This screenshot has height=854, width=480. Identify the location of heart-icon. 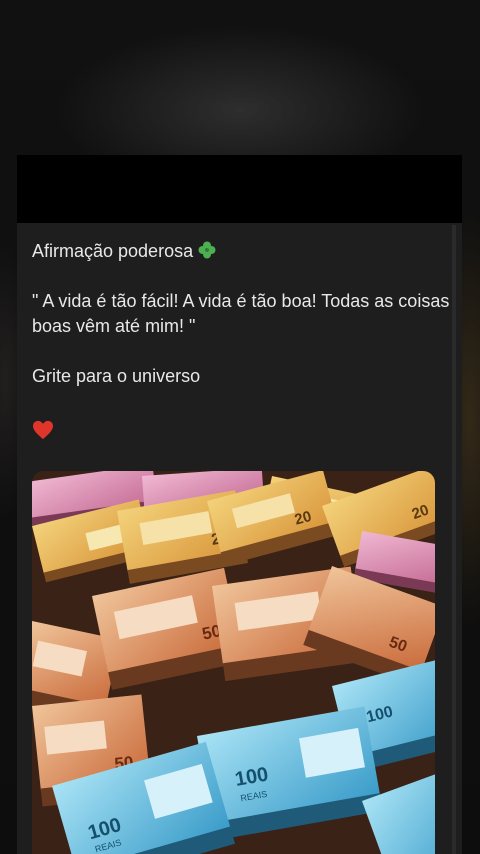
(43, 430).